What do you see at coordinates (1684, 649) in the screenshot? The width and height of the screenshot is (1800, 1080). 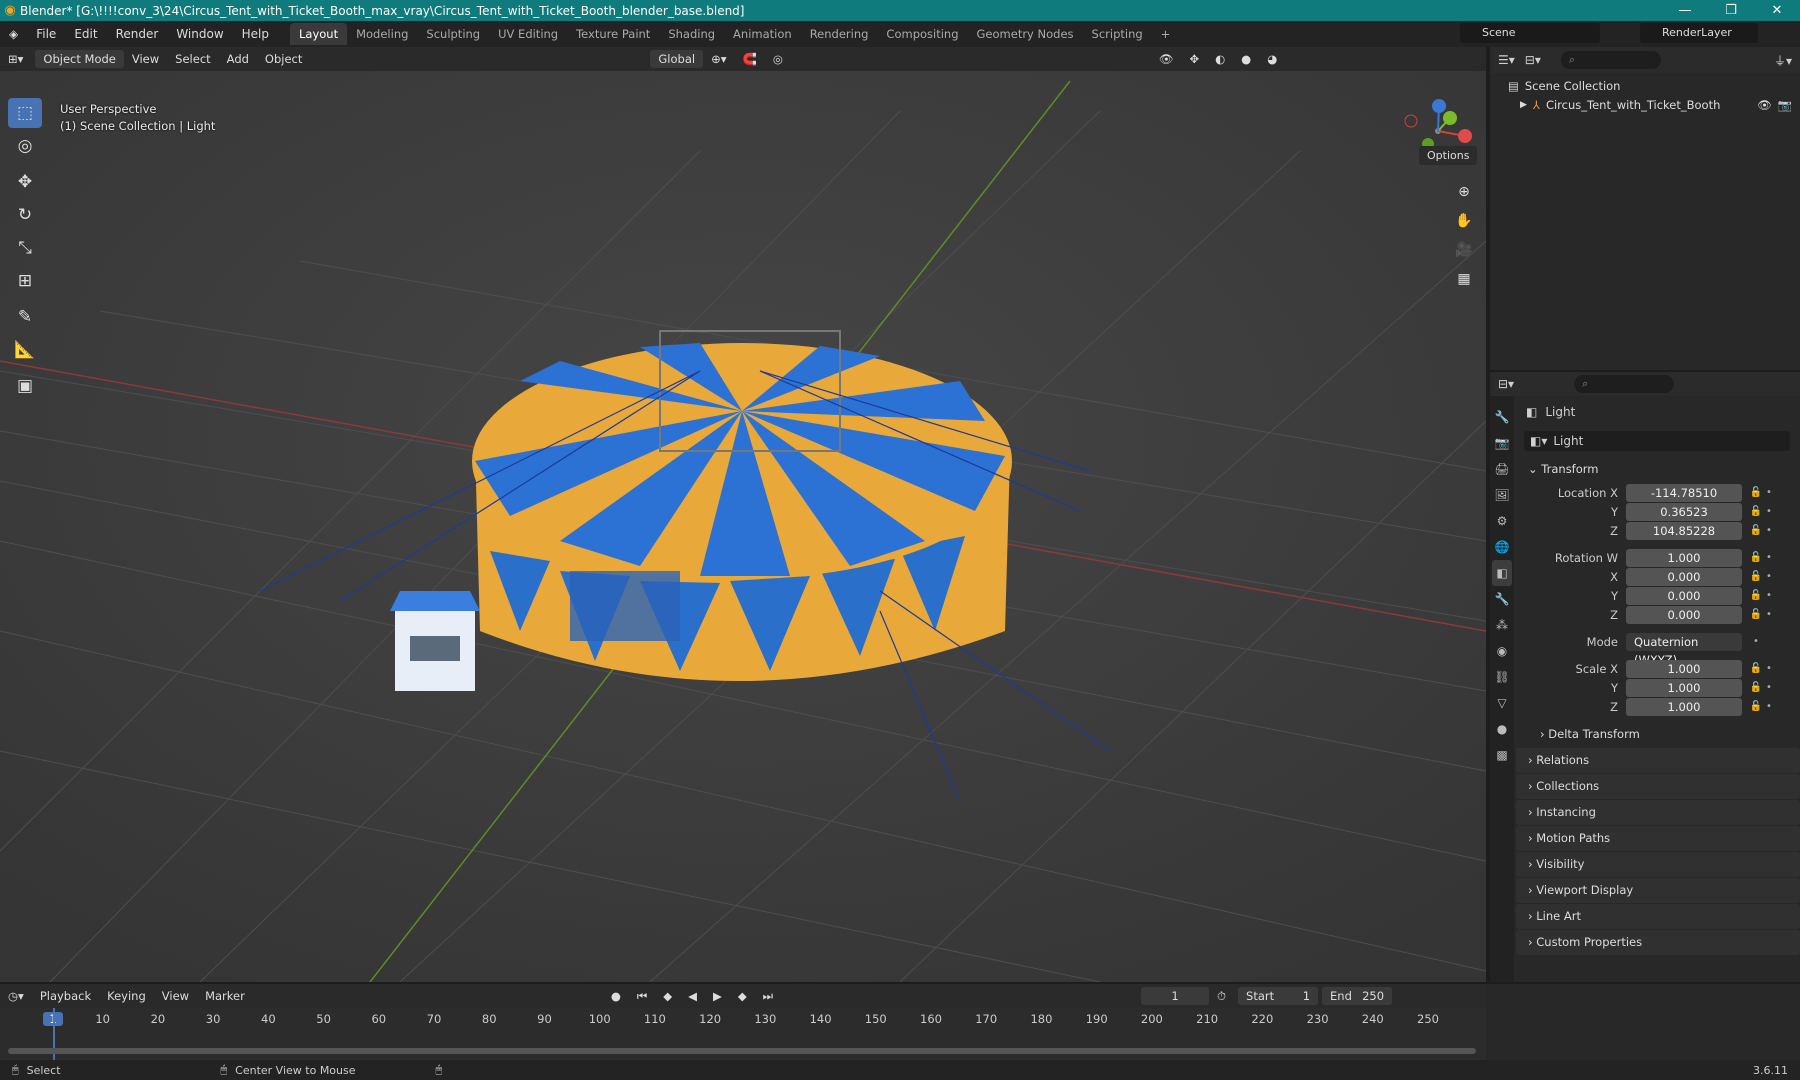 I see `rotation-mode-dropdown: Quaternion (WXYZ)` at bounding box center [1684, 649].